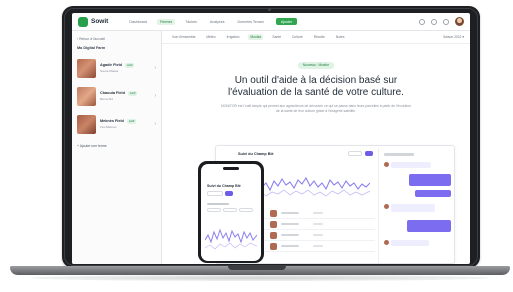  I want to click on sidebar-item-farm: Agadir Field Actif Souss-Massa ›, so click(116, 68).